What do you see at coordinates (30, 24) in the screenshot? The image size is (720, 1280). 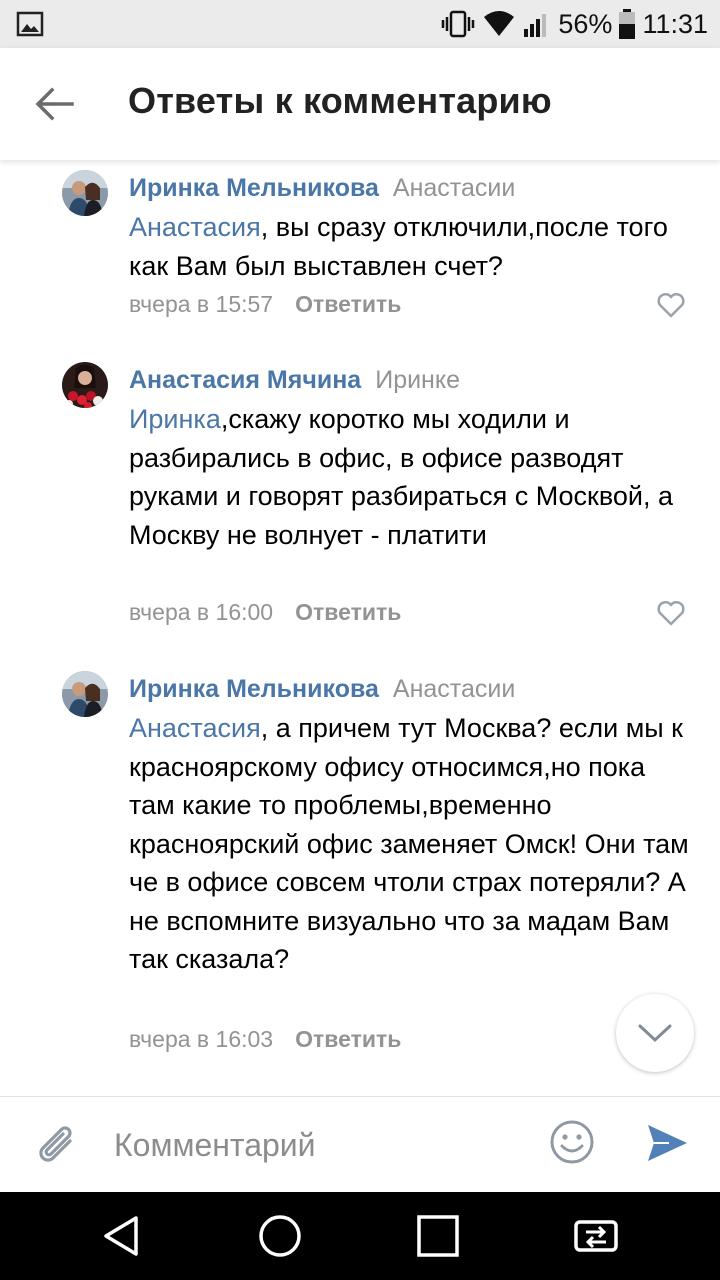 I see `gallery-notification-icon` at bounding box center [30, 24].